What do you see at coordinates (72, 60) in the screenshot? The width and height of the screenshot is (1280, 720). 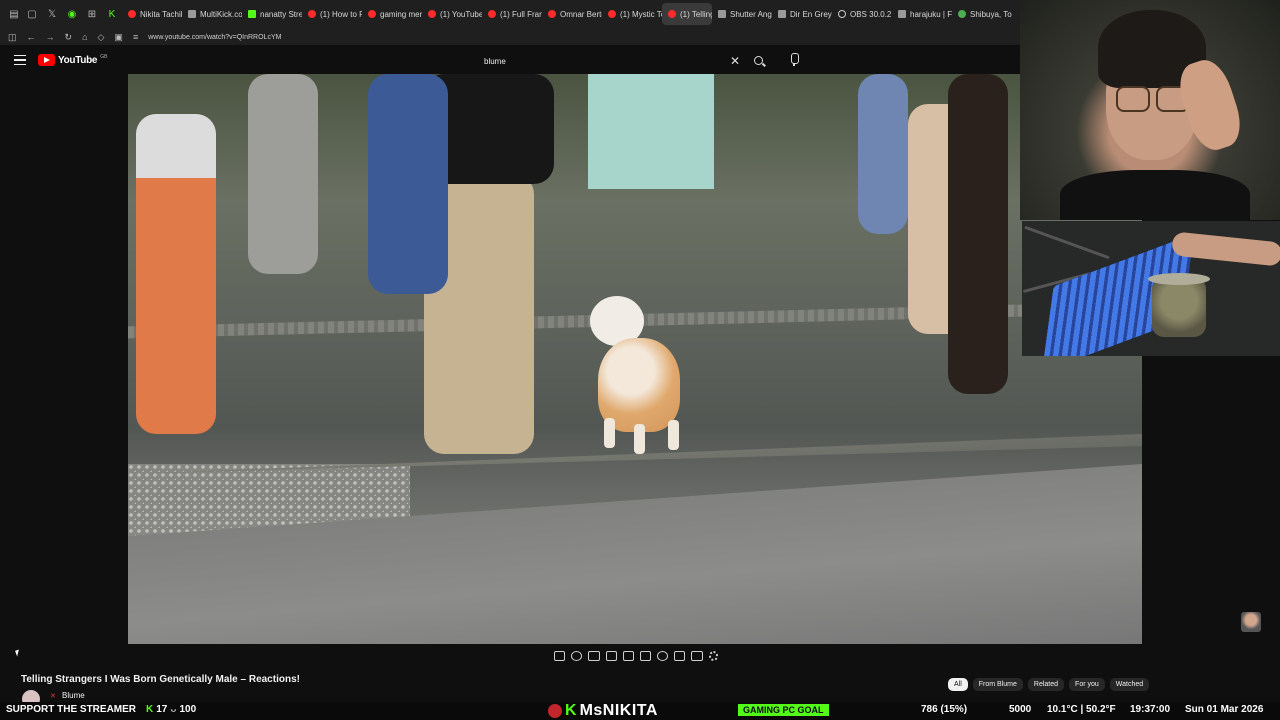 I see `youtube-logo: YouTube GB` at bounding box center [72, 60].